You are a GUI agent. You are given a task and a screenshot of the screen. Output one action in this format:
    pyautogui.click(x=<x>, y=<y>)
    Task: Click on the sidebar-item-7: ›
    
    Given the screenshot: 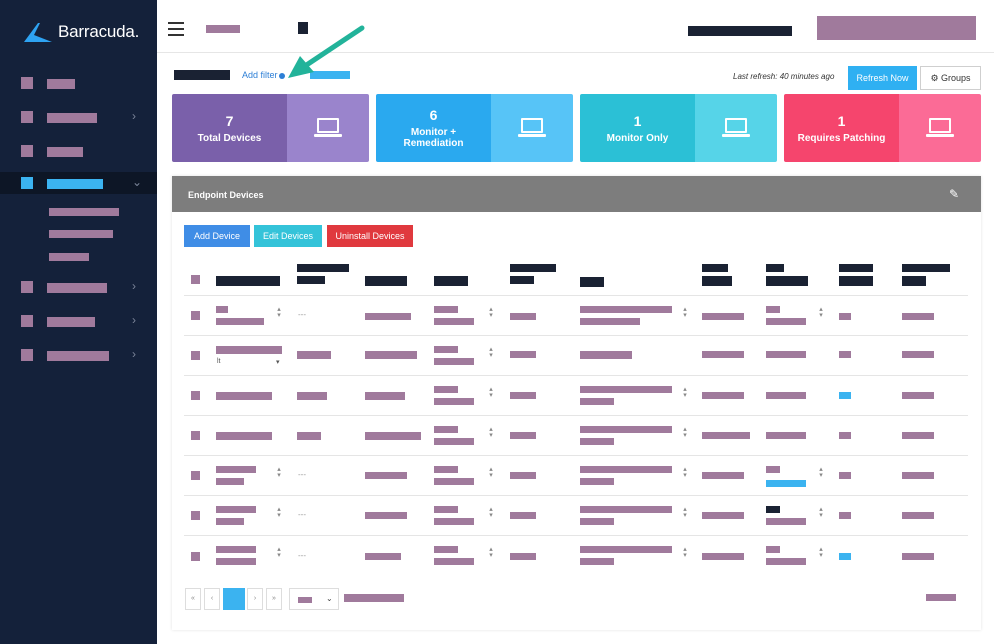 What is the action you would take?
    pyautogui.click(x=78, y=355)
    